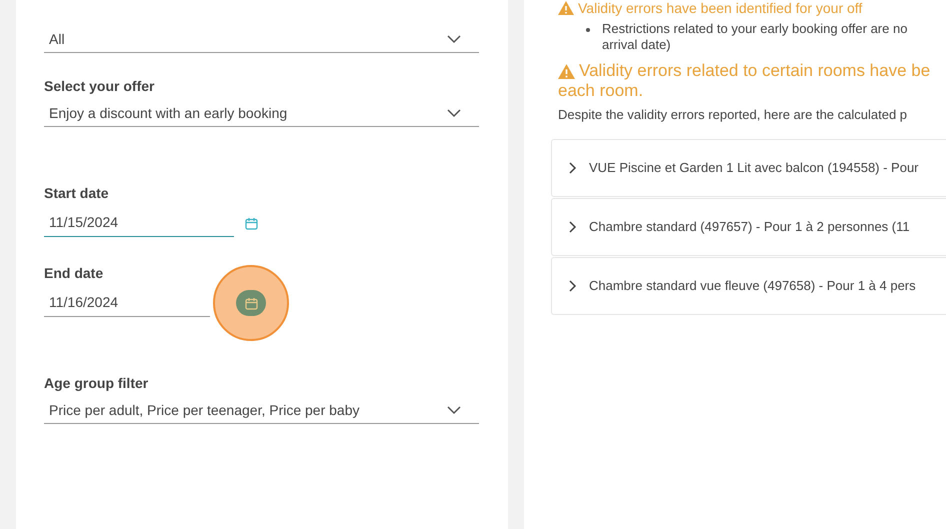 The height and width of the screenshot is (529, 946). What do you see at coordinates (752, 8) in the screenshot?
I see `warning-heading: Validity errors have been identified for your off` at bounding box center [752, 8].